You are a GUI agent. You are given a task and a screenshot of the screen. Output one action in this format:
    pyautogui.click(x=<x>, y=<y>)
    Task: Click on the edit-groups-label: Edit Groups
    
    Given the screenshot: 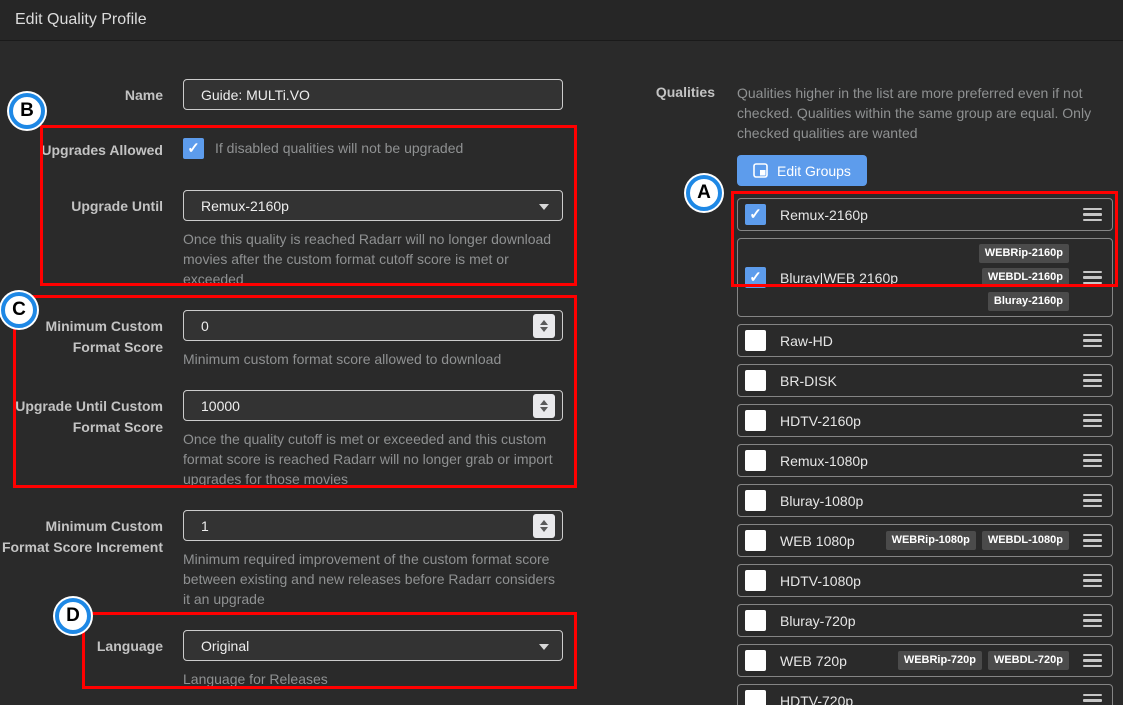 What is the action you would take?
    pyautogui.click(x=814, y=170)
    